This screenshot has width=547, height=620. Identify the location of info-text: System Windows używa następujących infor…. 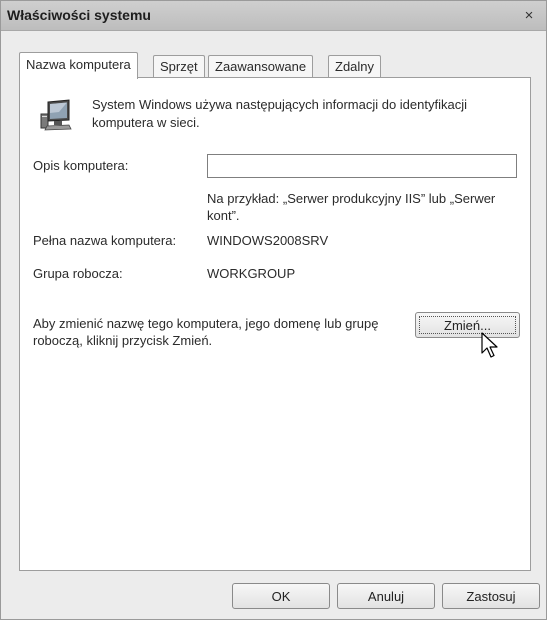
(279, 113).